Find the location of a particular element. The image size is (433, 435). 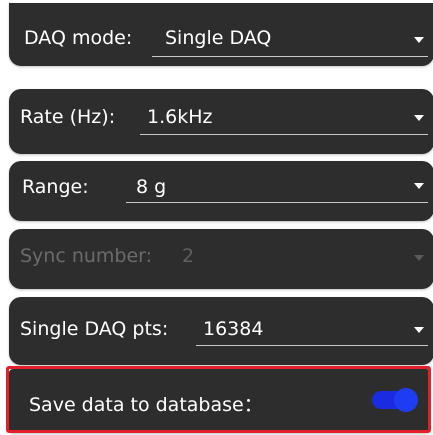

rate-underline is located at coordinates (284, 134).